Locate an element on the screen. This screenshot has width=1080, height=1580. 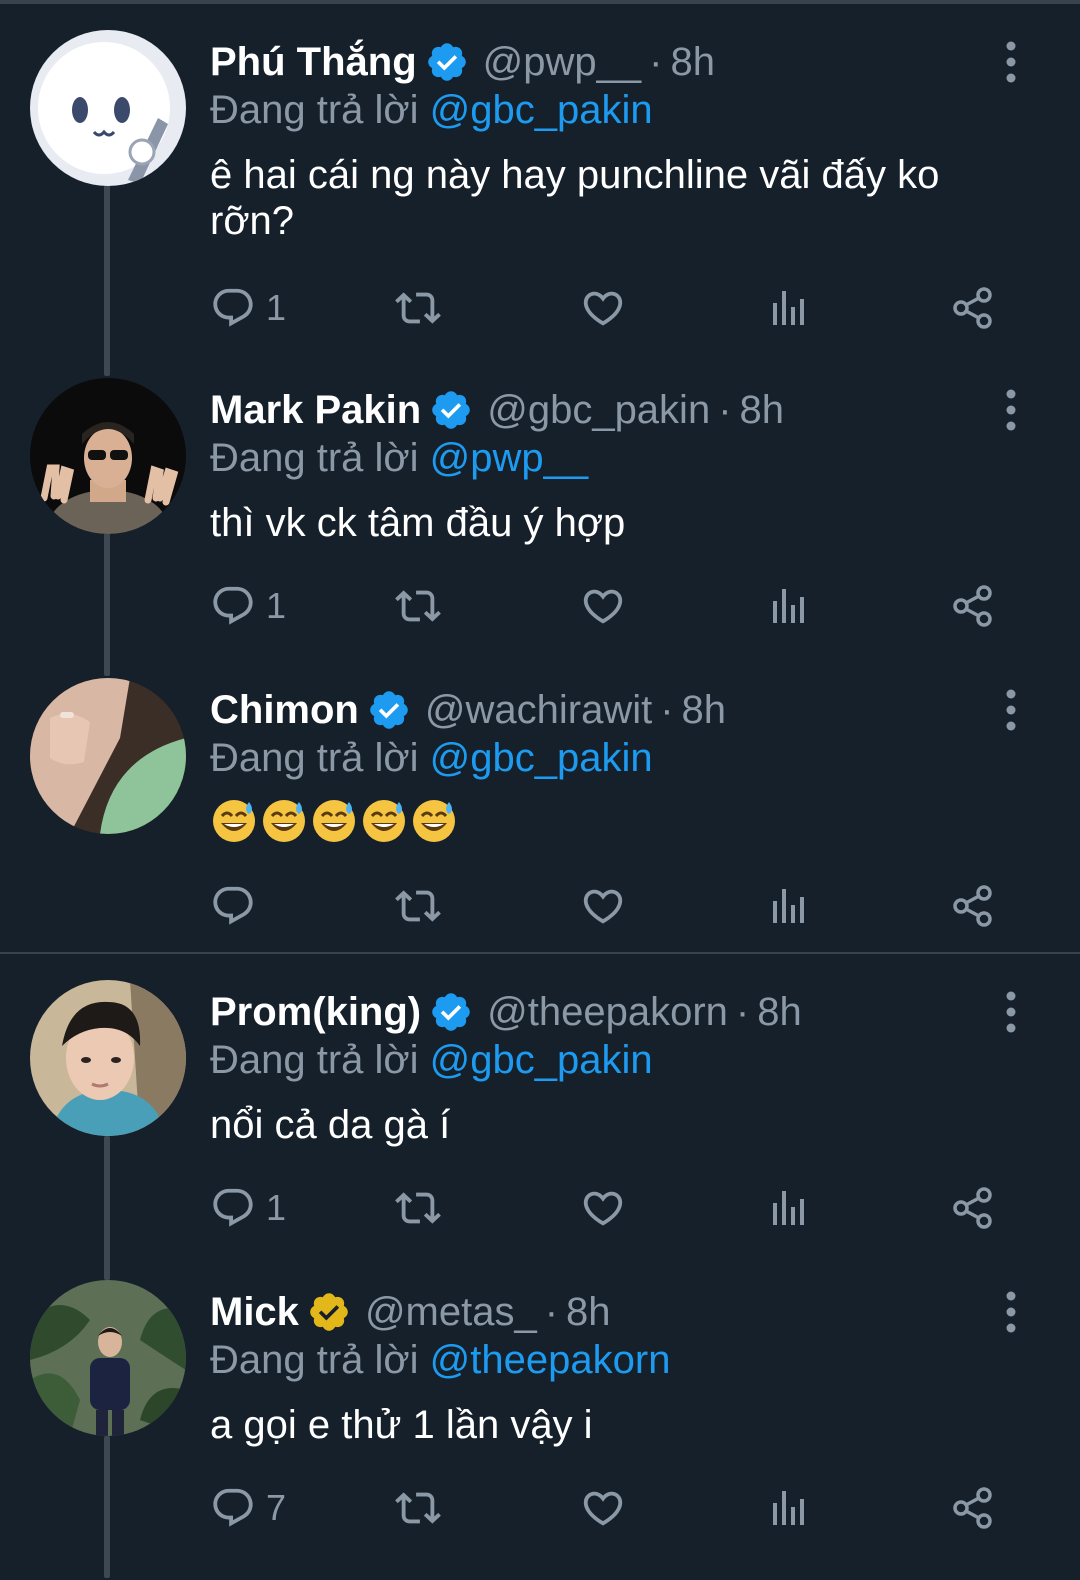
tweet-actions: 1 is located at coordinates (610, 606).